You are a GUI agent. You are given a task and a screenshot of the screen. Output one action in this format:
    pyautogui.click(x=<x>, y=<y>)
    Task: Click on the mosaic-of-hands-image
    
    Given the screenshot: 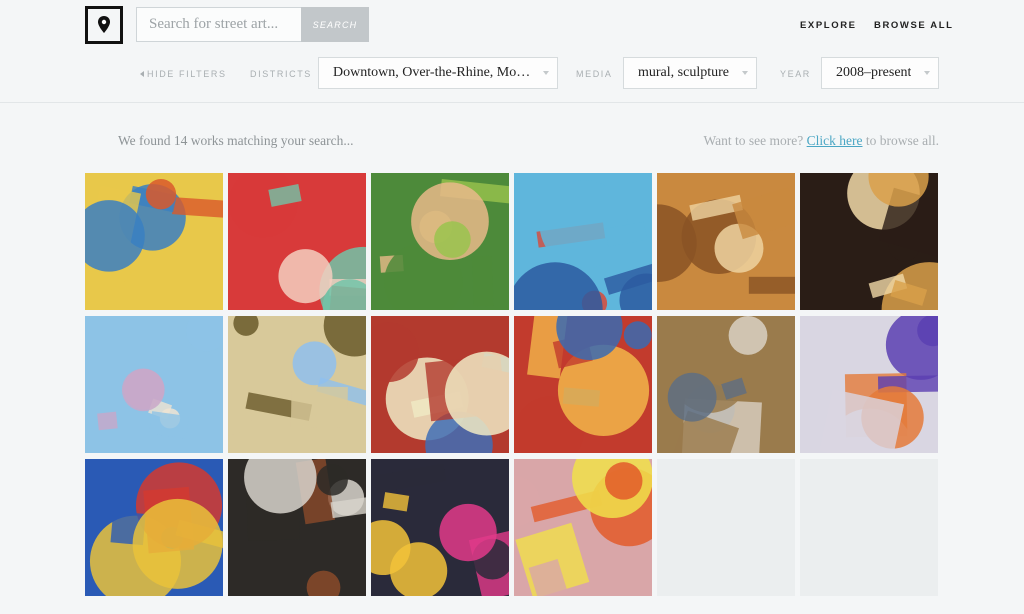 What is the action you would take?
    pyautogui.click(x=154, y=241)
    